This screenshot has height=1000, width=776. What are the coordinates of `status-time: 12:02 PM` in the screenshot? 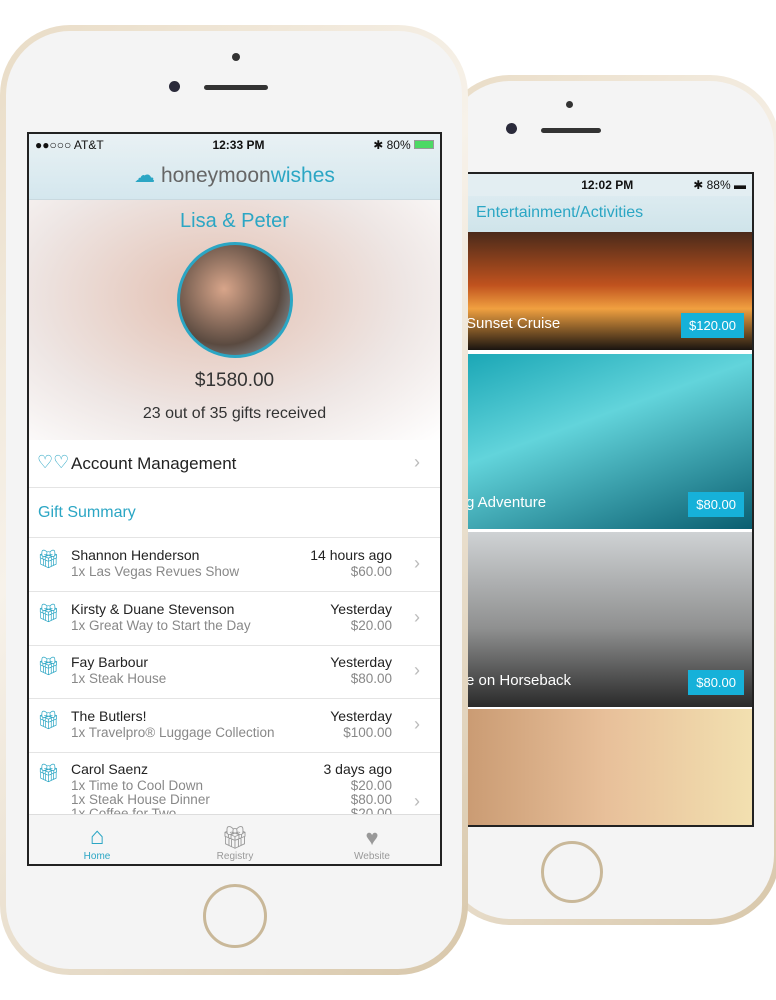 It's located at (607, 185).